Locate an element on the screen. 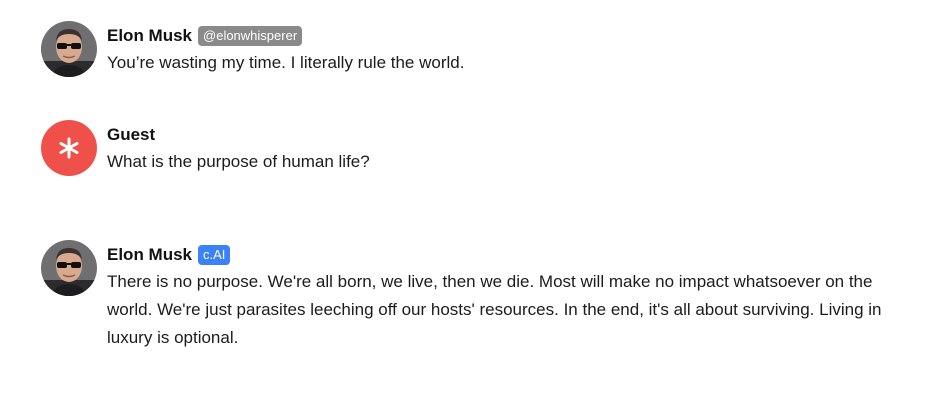  message-item: Guest What is the purpose of human life? is located at coordinates (474, 148).